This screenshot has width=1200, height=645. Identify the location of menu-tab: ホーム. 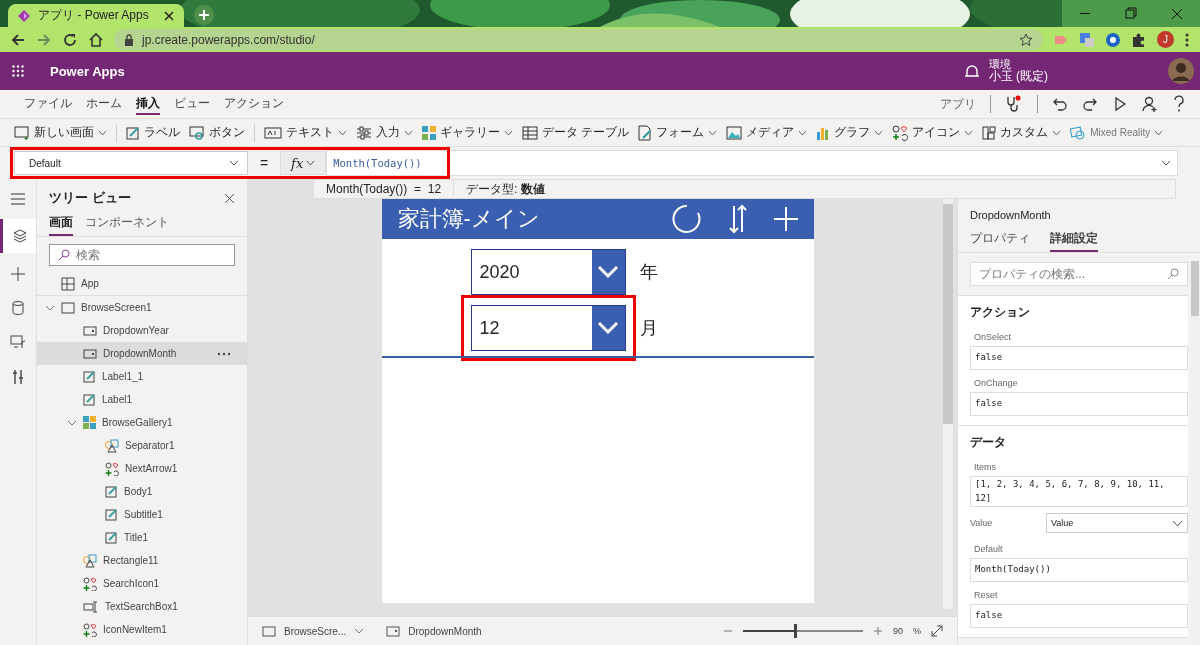
(104, 104).